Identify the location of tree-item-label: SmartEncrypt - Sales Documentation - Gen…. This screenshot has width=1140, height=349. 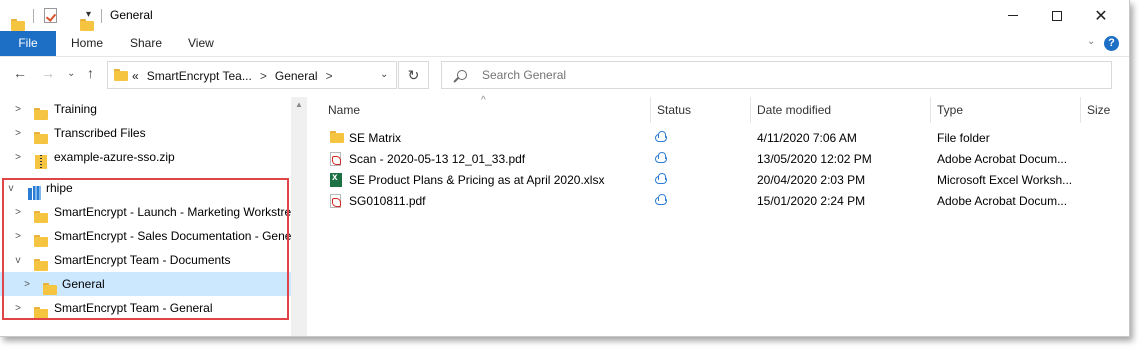
(172, 236).